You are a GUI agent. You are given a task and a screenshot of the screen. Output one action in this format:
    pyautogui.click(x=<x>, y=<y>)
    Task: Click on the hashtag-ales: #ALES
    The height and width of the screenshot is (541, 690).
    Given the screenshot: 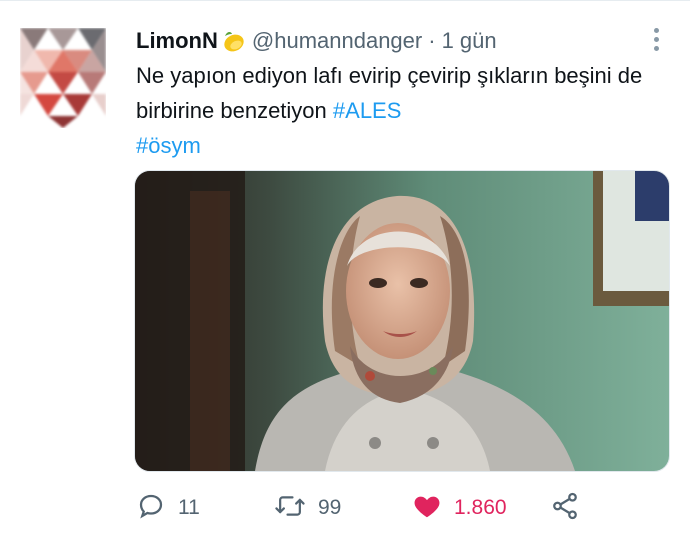 What is the action you would take?
    pyautogui.click(x=367, y=110)
    